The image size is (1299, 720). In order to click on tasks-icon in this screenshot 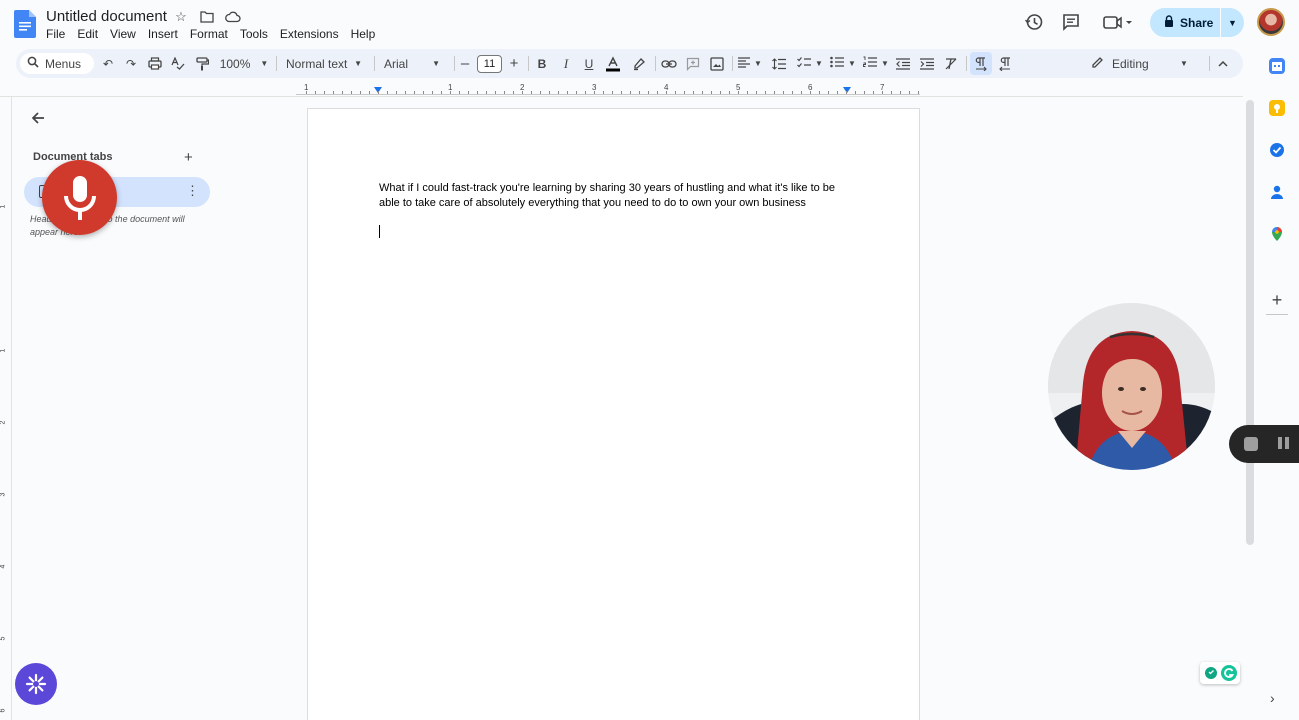, I will do `click(1277, 150)`.